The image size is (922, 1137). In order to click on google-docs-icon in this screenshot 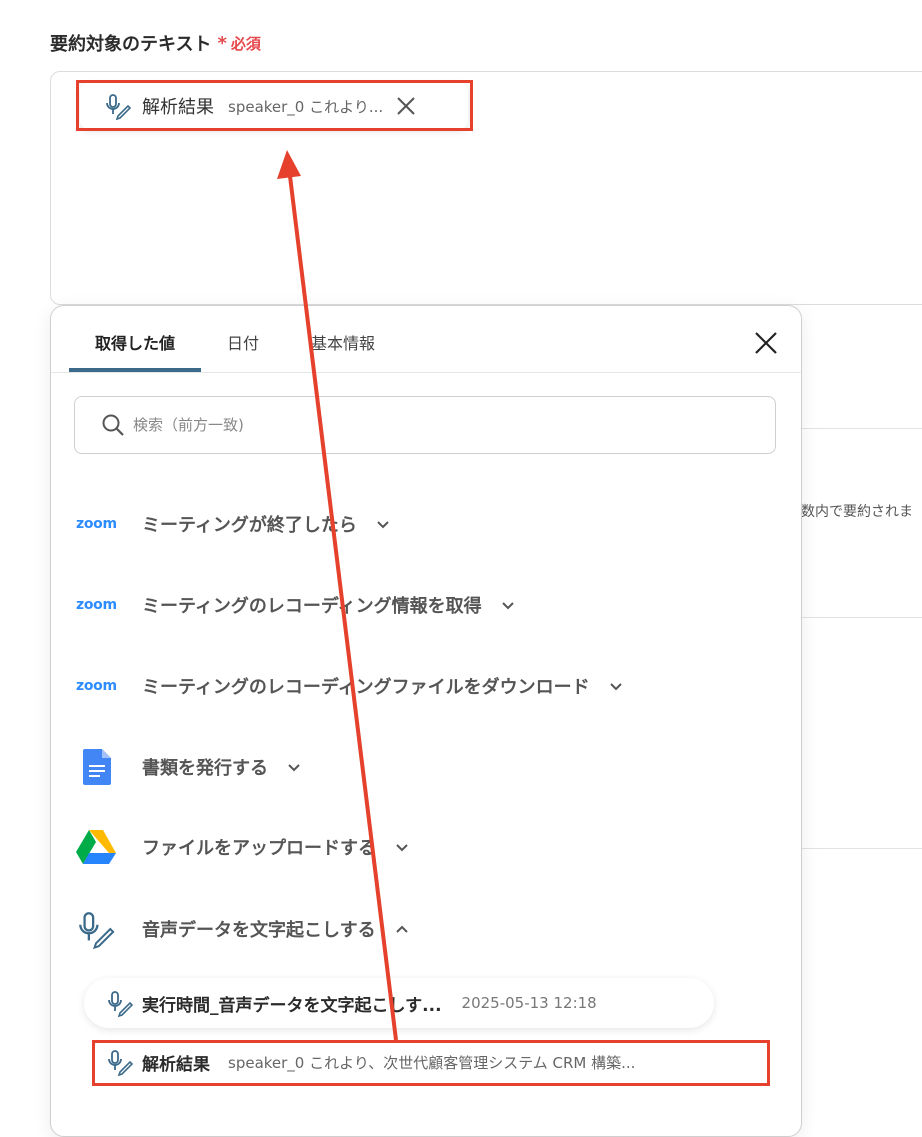, I will do `click(97, 767)`.